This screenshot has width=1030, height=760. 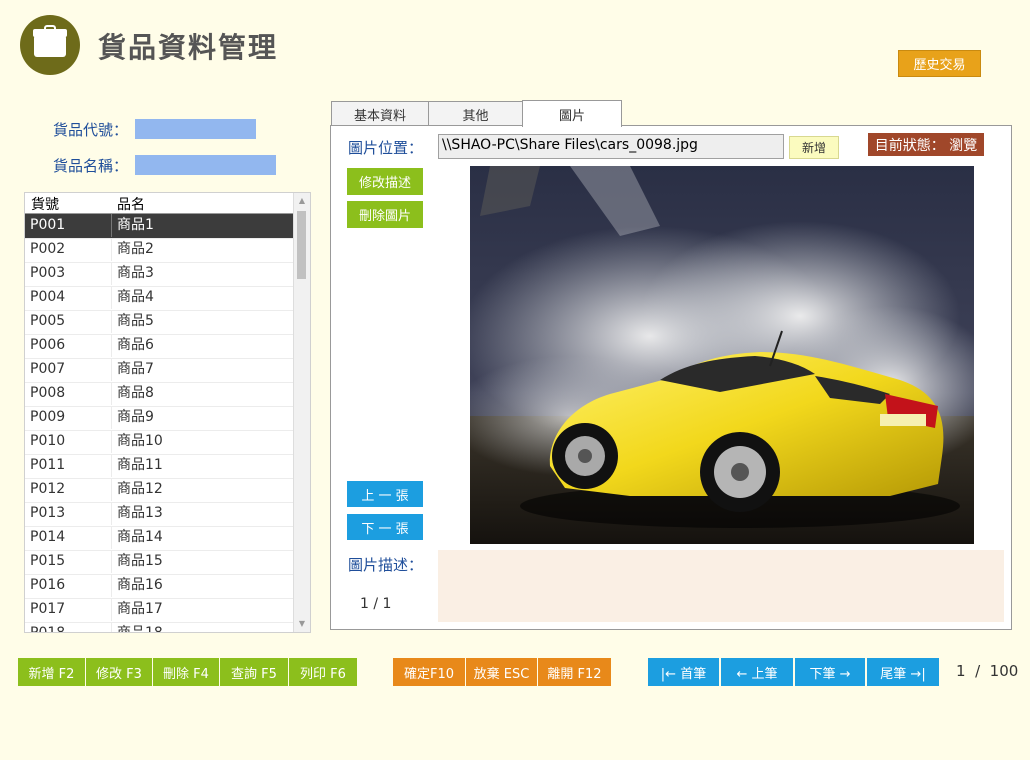 I want to click on grid-header: 貨號 品名, so click(x=160, y=203).